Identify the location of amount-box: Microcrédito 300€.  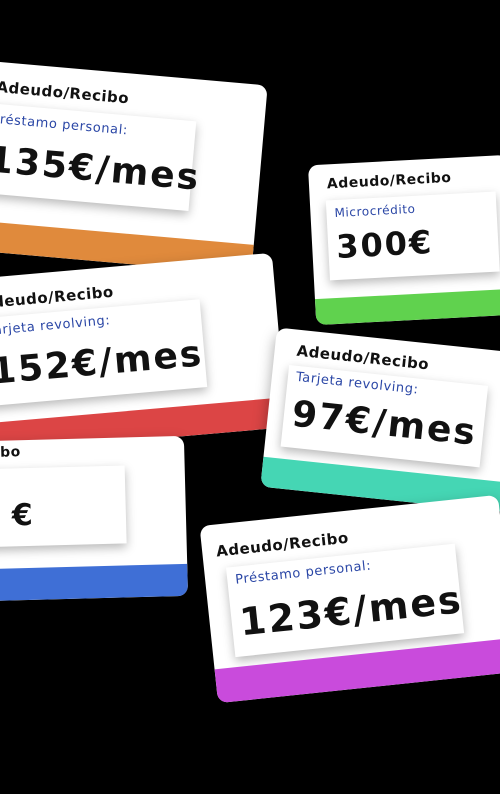
(412, 236).